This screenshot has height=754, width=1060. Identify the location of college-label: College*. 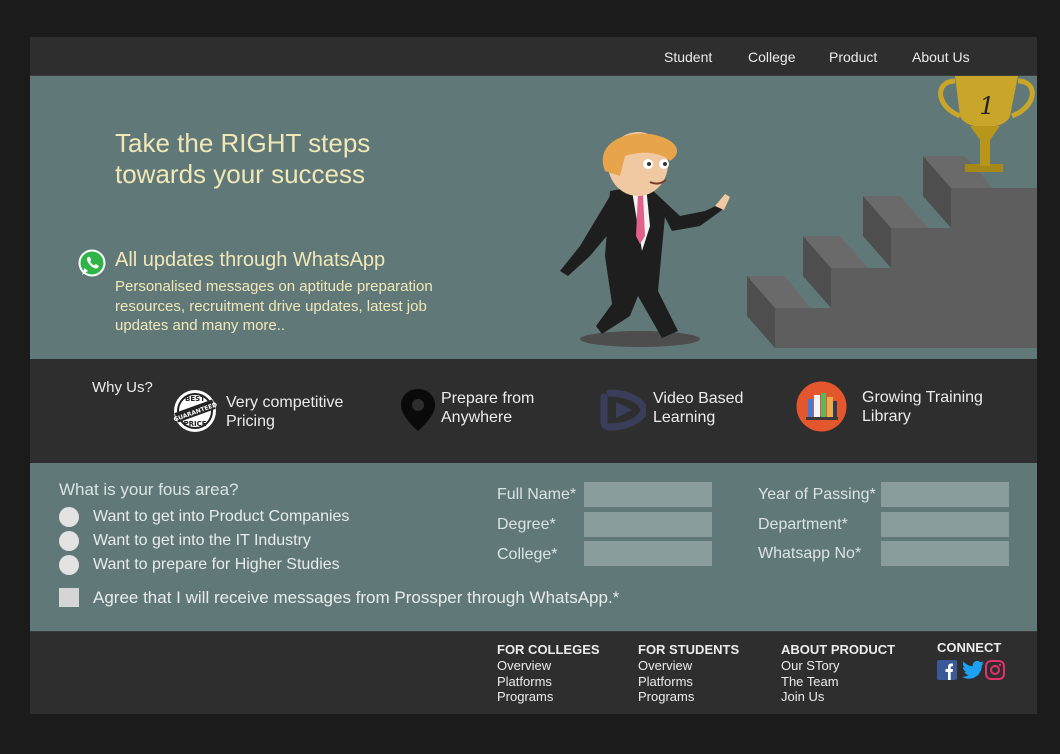
(527, 554).